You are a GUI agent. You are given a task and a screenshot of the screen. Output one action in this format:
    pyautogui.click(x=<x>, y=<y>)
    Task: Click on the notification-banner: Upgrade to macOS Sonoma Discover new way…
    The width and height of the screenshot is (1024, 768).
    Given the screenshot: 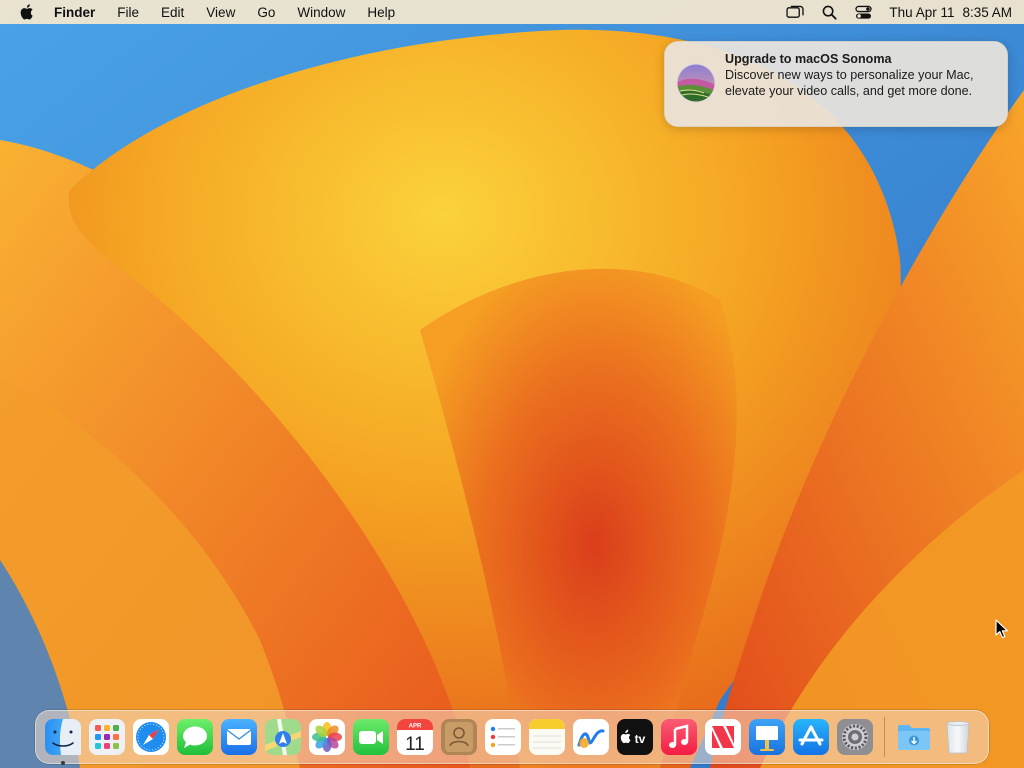 What is the action you would take?
    pyautogui.click(x=836, y=84)
    